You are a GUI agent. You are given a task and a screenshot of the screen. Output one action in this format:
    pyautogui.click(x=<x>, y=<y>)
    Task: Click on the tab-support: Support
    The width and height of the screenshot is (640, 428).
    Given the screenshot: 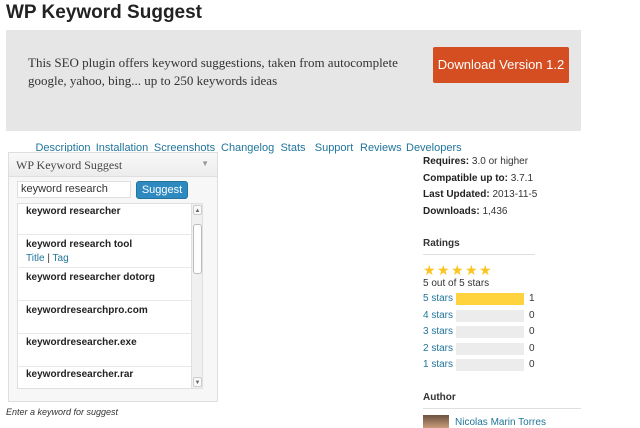 What is the action you would take?
    pyautogui.click(x=334, y=148)
    